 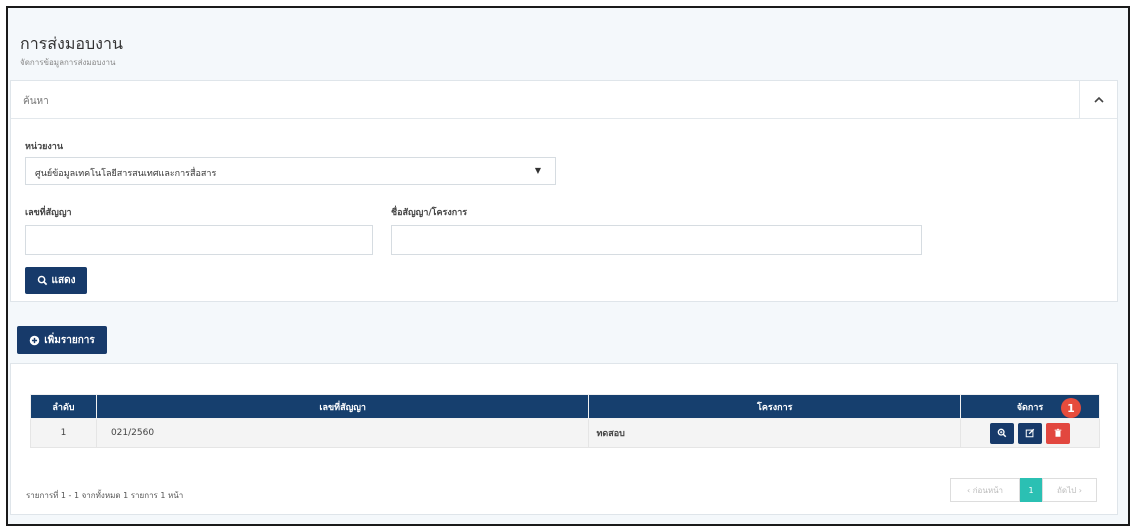 I want to click on add-item-button: เพิ่มรายการ, so click(x=62, y=340).